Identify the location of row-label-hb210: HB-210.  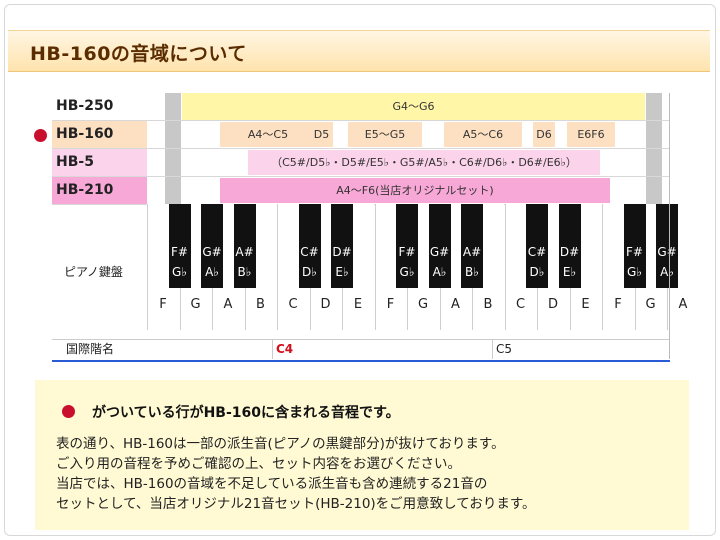
(85, 190).